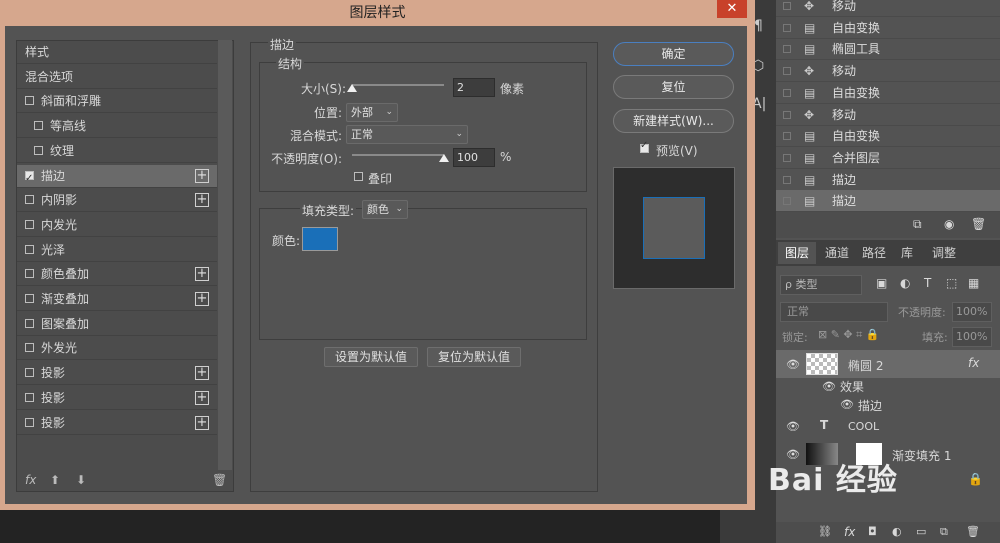 The image size is (1000, 543). I want to click on style-item-0: 样式, so click(117, 52).